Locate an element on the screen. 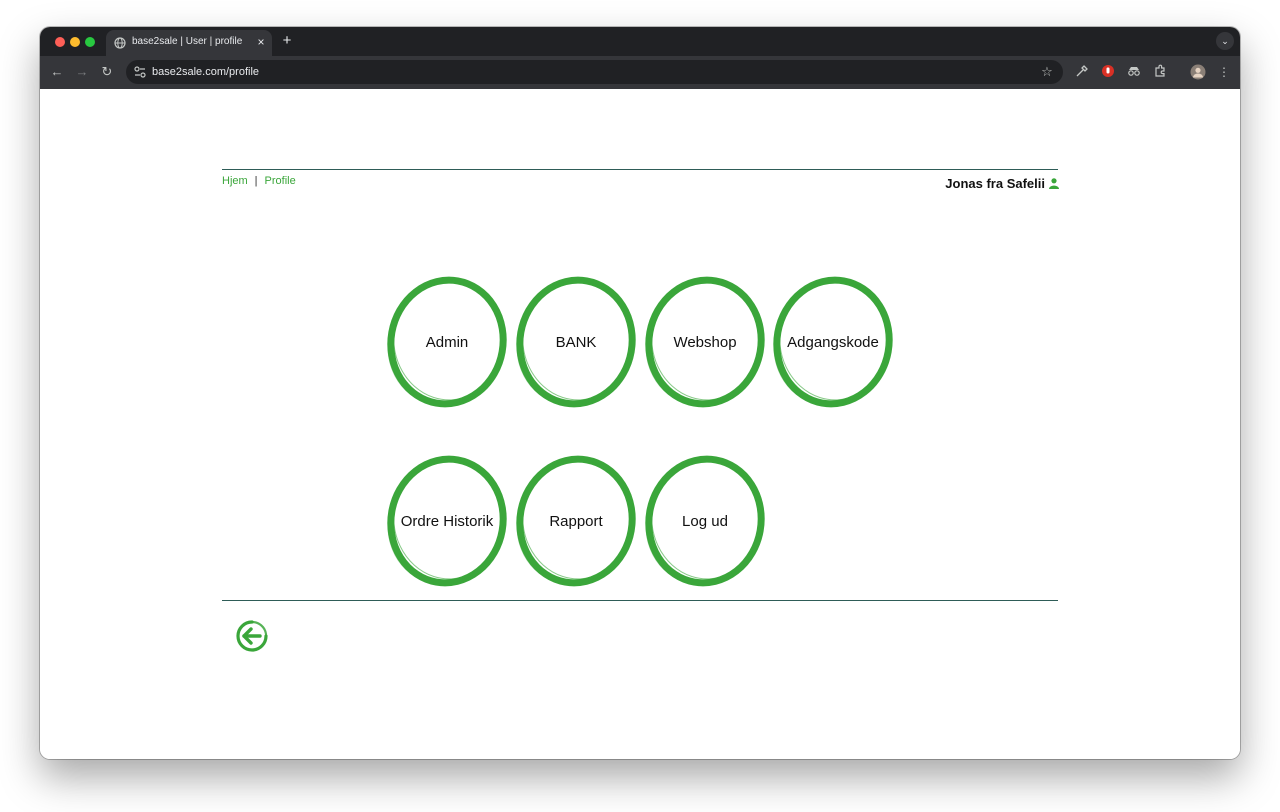 Image resolution: width=1280 pixels, height=812 pixels. rapport-button-label: Rapport is located at coordinates (576, 521).